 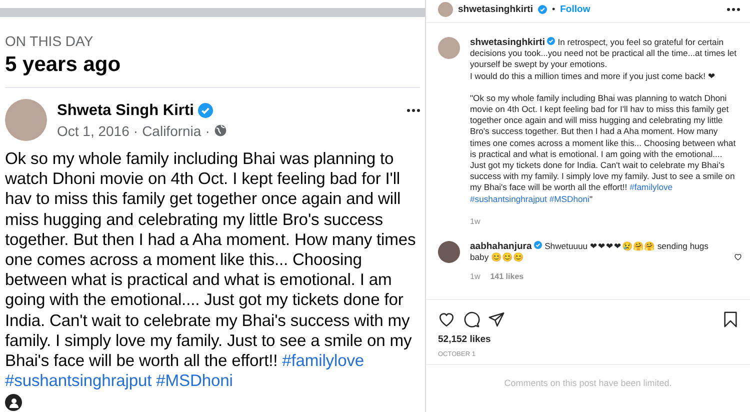 I want to click on paper-plane-icon, so click(x=496, y=319).